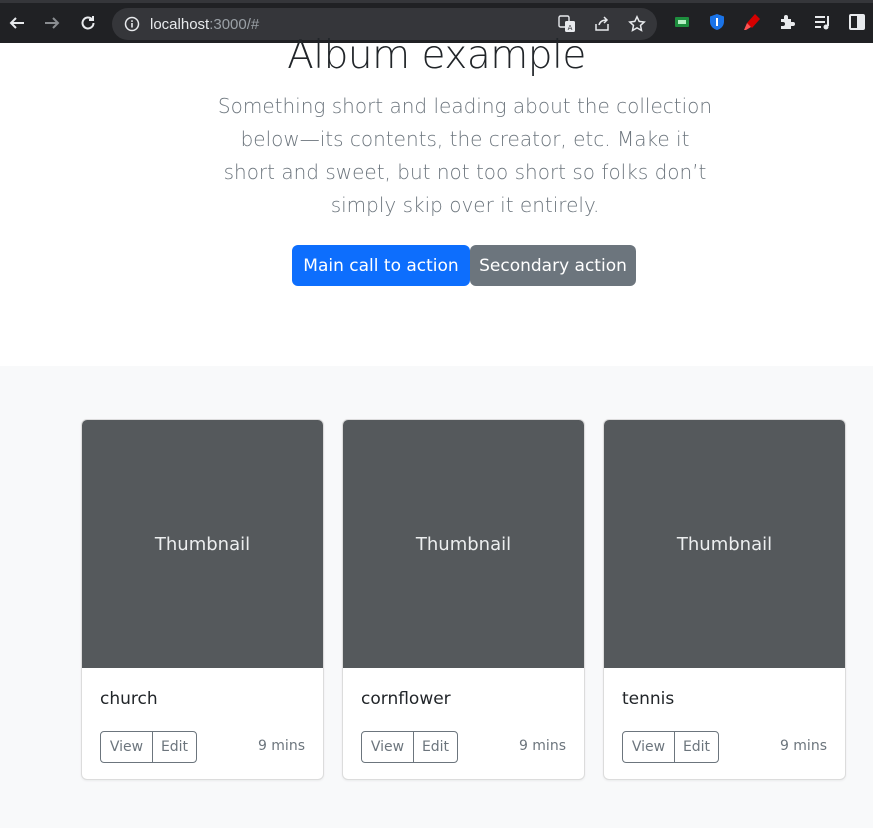 Image resolution: width=873 pixels, height=828 pixels. What do you see at coordinates (570, 28) in the screenshot?
I see `svg-text: A` at bounding box center [570, 28].